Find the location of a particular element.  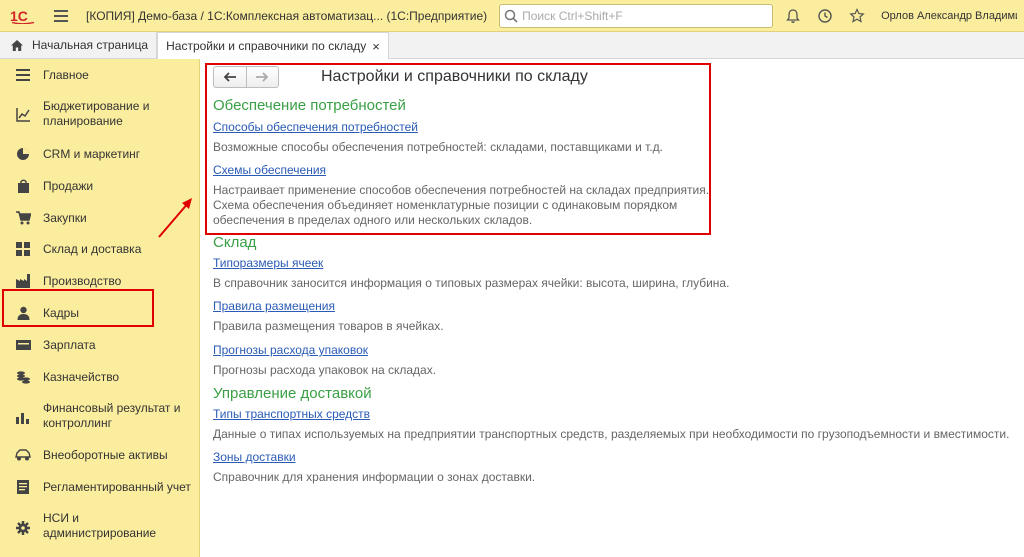

user-name: Орлов Александр Владимирович is located at coordinates (949, 16).